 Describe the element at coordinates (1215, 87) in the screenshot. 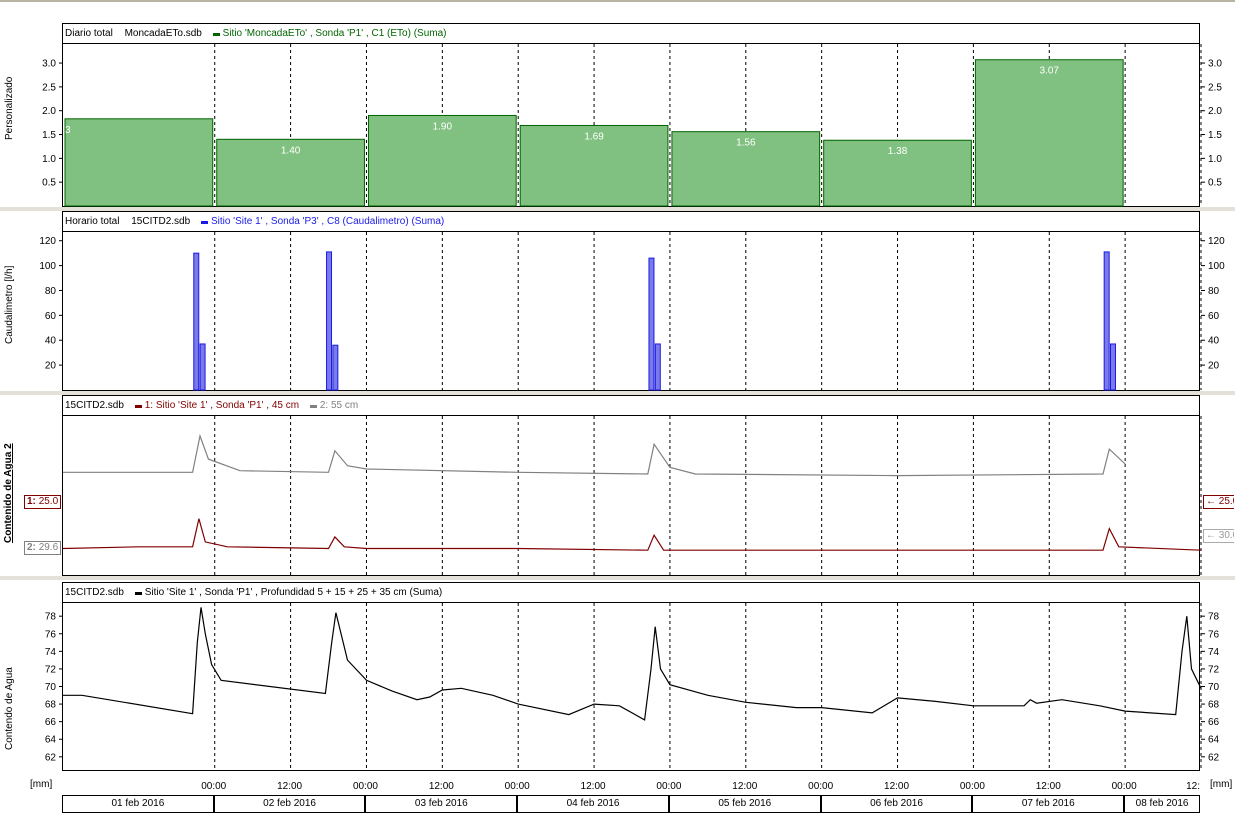

I see `y-tick-label-right: 2.5` at that location.